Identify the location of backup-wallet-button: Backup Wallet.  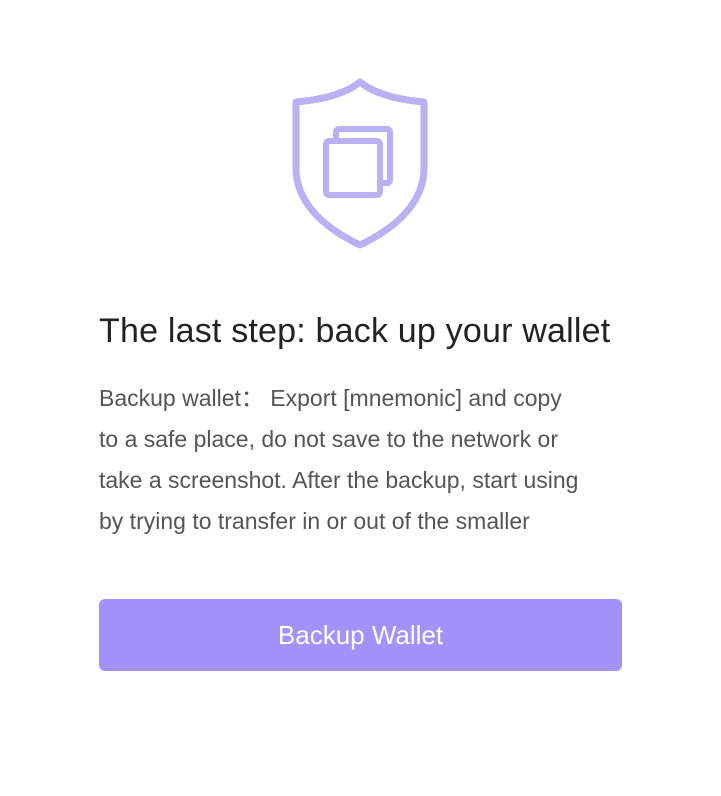
(360, 635).